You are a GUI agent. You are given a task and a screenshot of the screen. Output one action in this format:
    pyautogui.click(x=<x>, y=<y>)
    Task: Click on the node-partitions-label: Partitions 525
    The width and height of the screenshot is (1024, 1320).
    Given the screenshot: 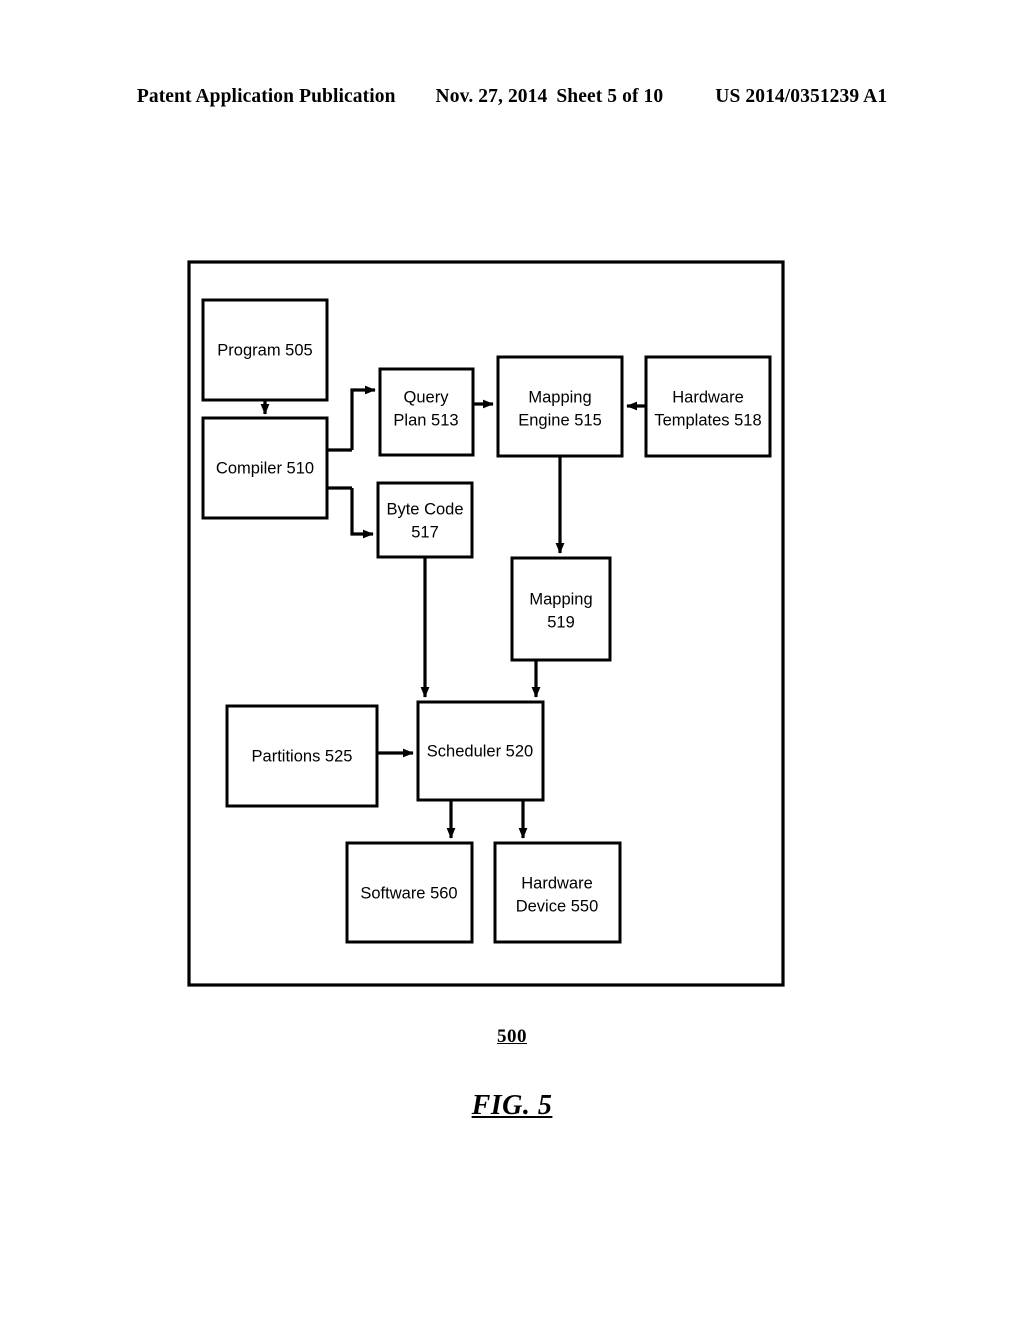 What is the action you would take?
    pyautogui.click(x=302, y=756)
    